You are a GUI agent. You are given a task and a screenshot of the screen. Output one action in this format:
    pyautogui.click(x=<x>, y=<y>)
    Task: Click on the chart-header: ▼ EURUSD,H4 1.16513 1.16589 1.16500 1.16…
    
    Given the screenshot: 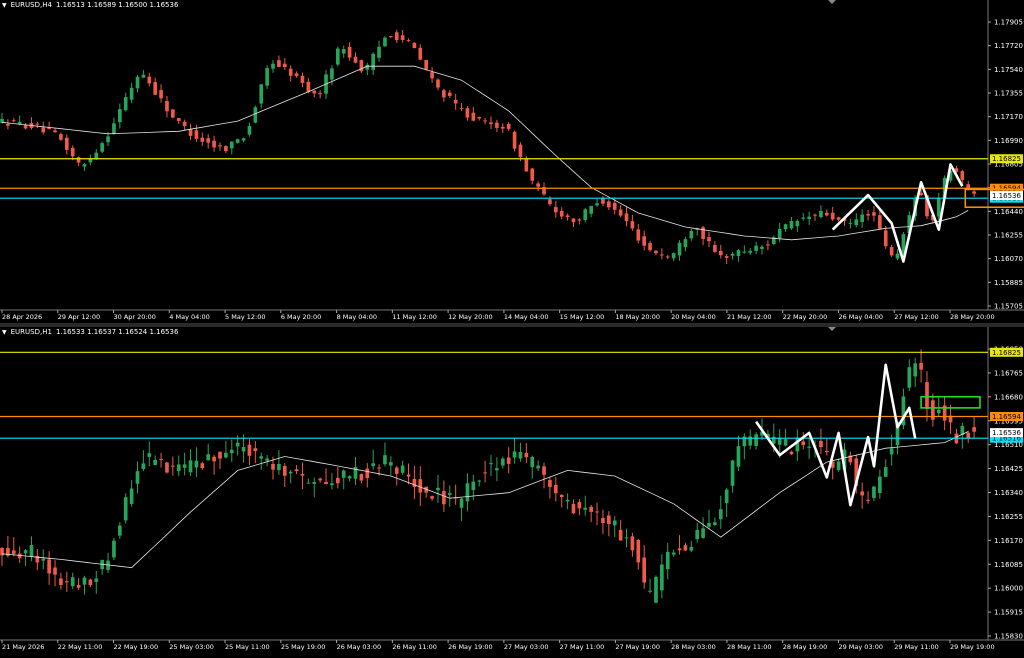 What is the action you would take?
    pyautogui.click(x=90, y=5)
    